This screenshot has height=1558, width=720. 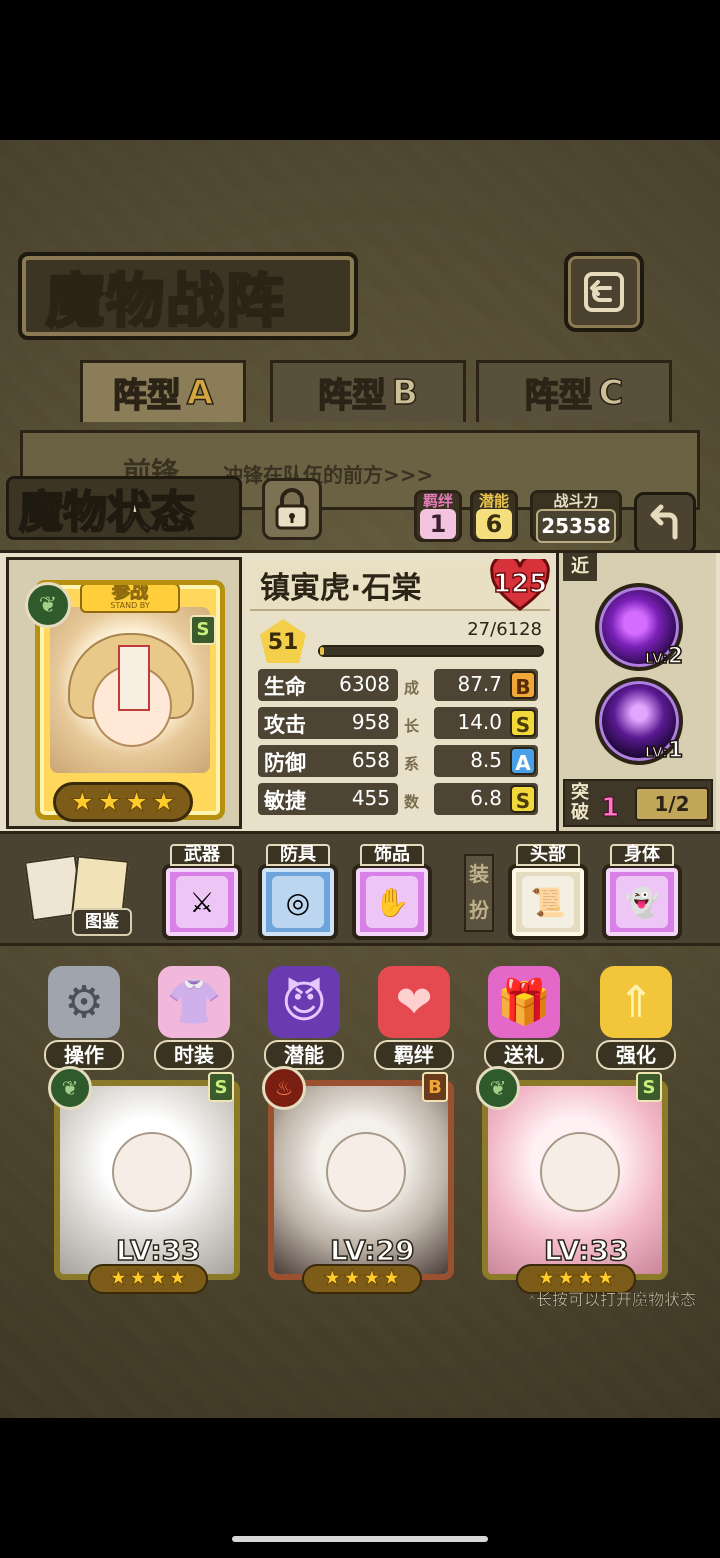 I want to click on equipment-row: 图鉴 ⚔ 武器 ◎ 防具 ✋ 饰品 装扮 📜 头部 👻 身体, so click(x=360, y=890).